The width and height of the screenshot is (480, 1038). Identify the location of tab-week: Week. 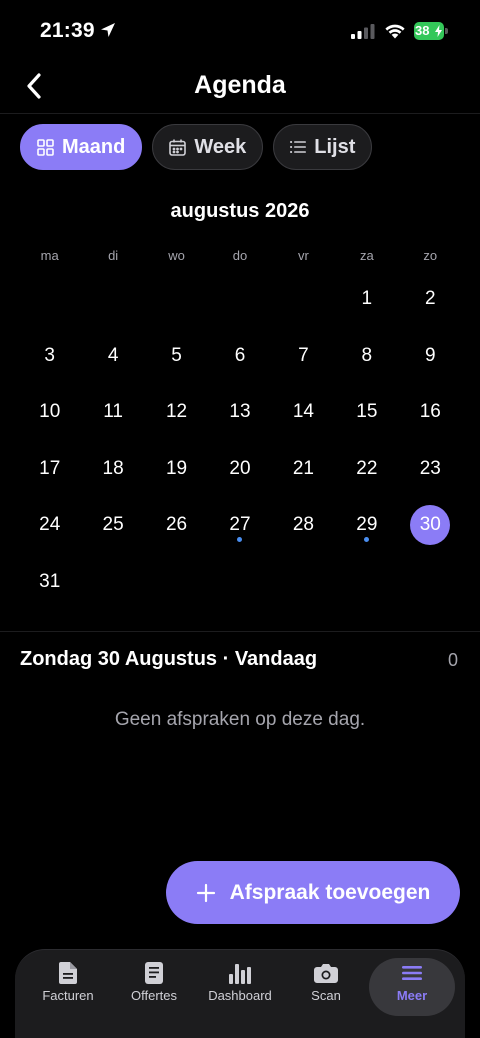
(208, 147).